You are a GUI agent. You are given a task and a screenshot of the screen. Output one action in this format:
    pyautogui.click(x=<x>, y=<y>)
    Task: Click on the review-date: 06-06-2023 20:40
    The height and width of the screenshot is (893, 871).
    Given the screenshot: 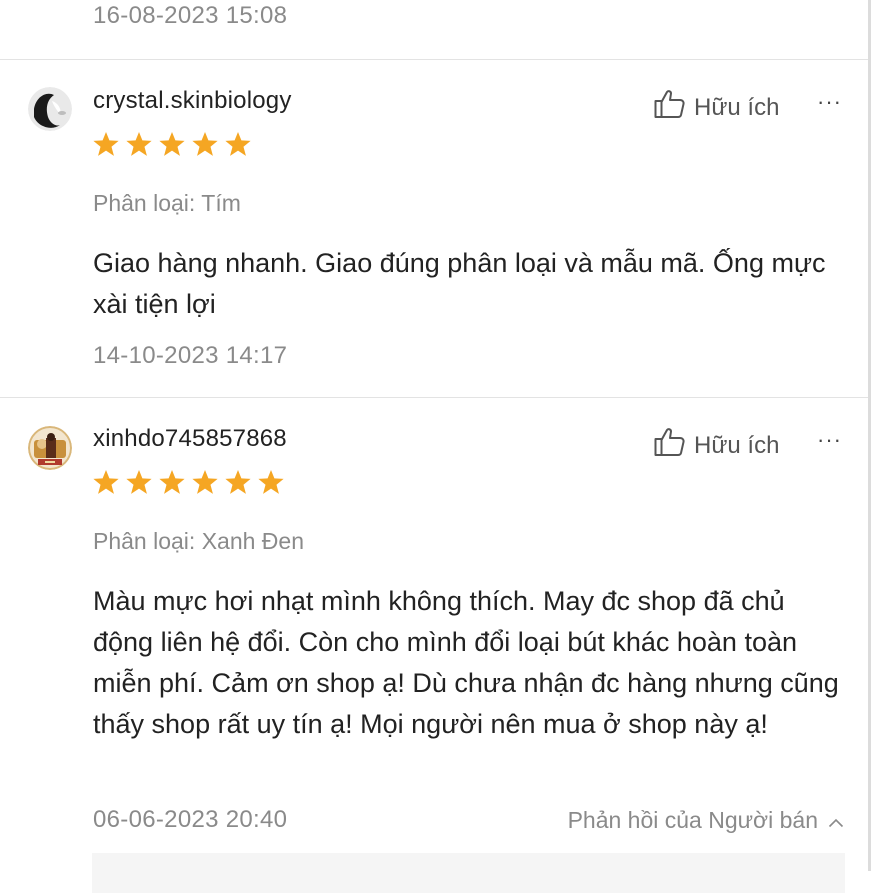 What is the action you would take?
    pyautogui.click(x=190, y=819)
    